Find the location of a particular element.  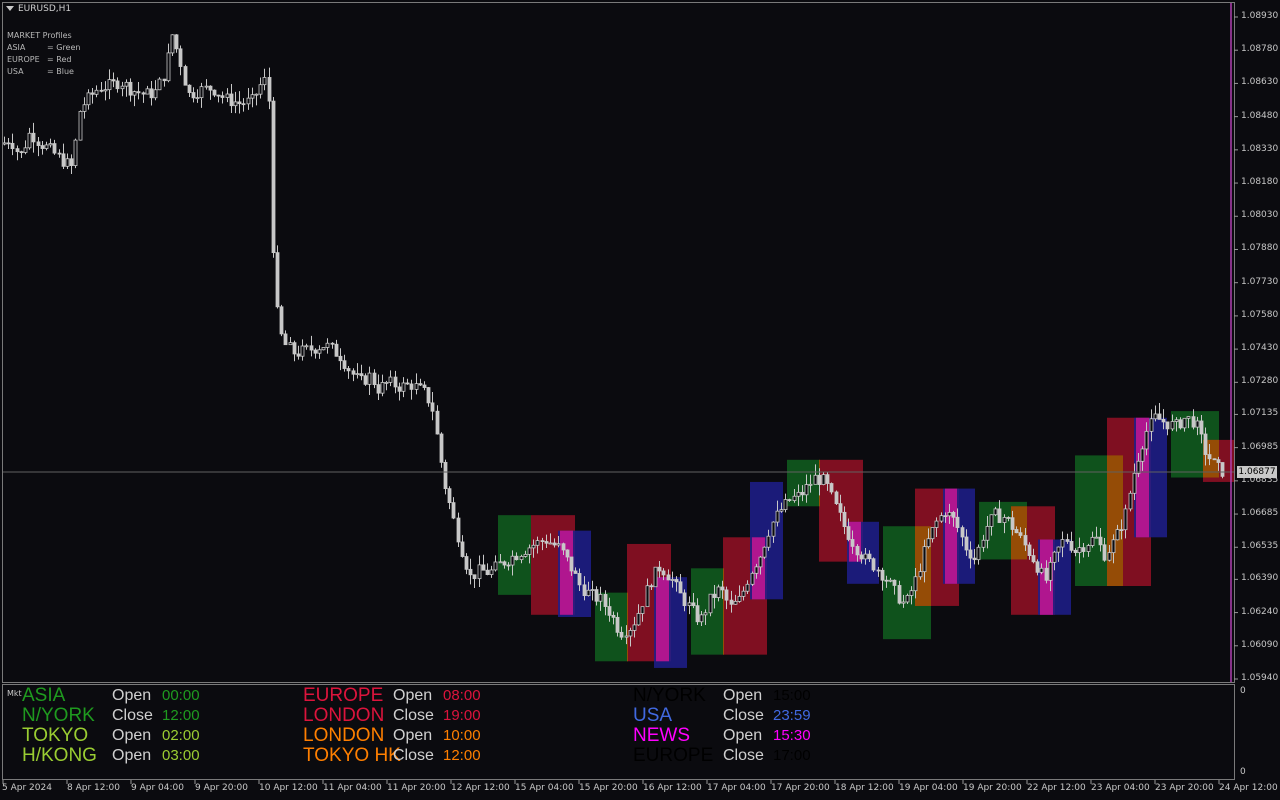

session-name: H/KONG is located at coordinates (59, 755).